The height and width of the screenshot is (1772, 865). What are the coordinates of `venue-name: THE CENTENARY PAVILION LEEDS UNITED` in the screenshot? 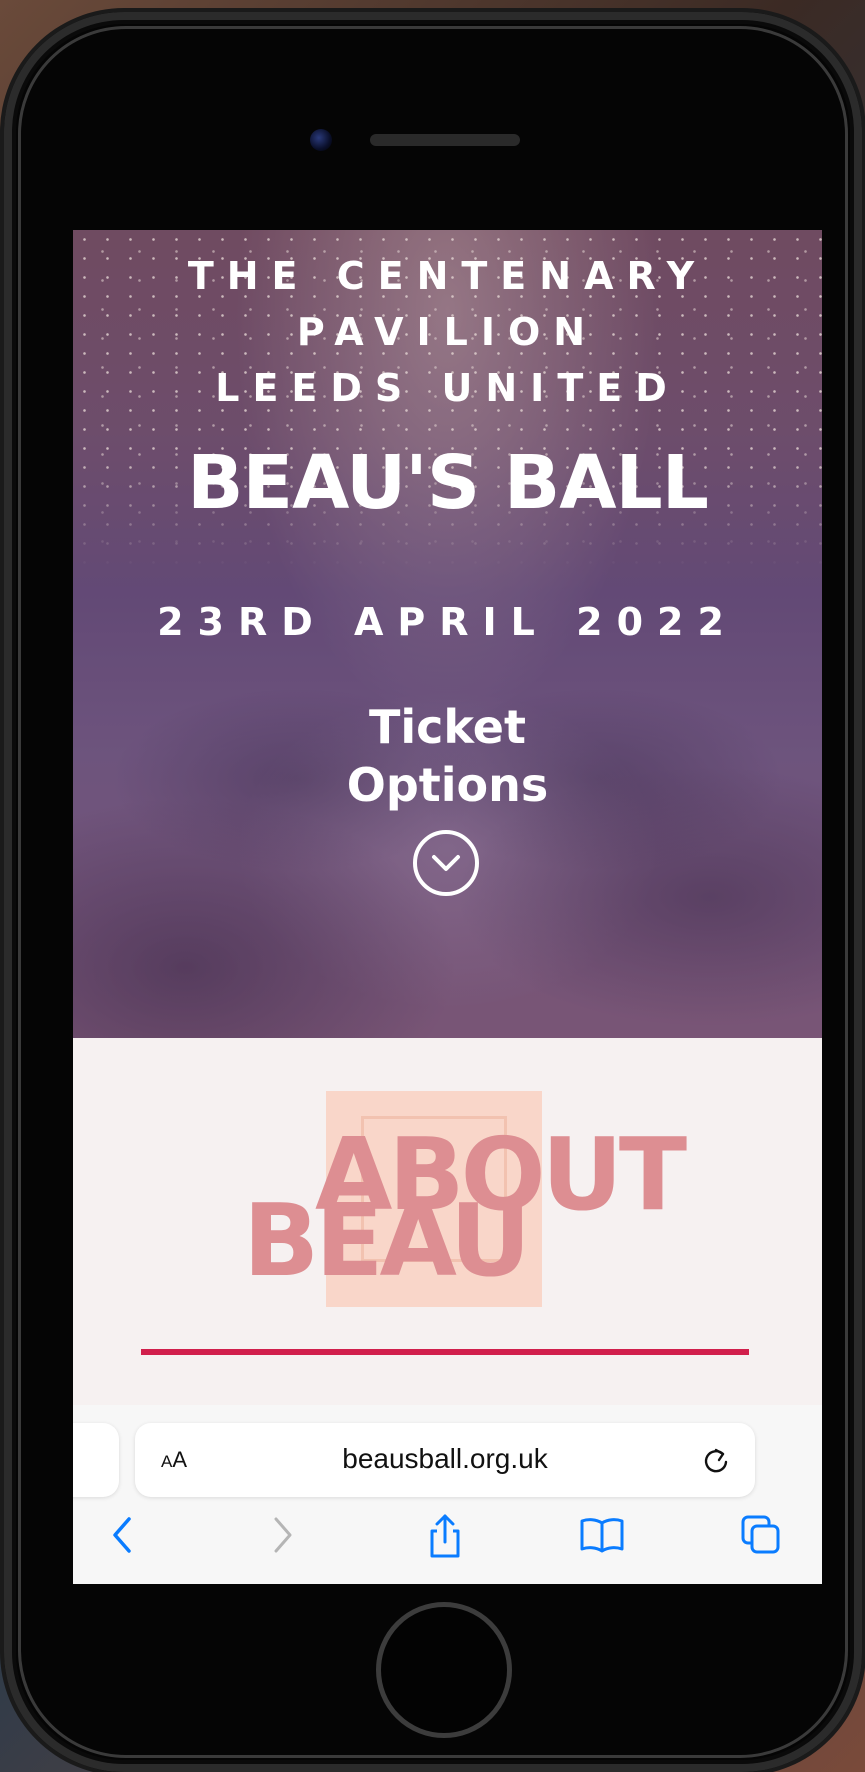 It's located at (447, 332).